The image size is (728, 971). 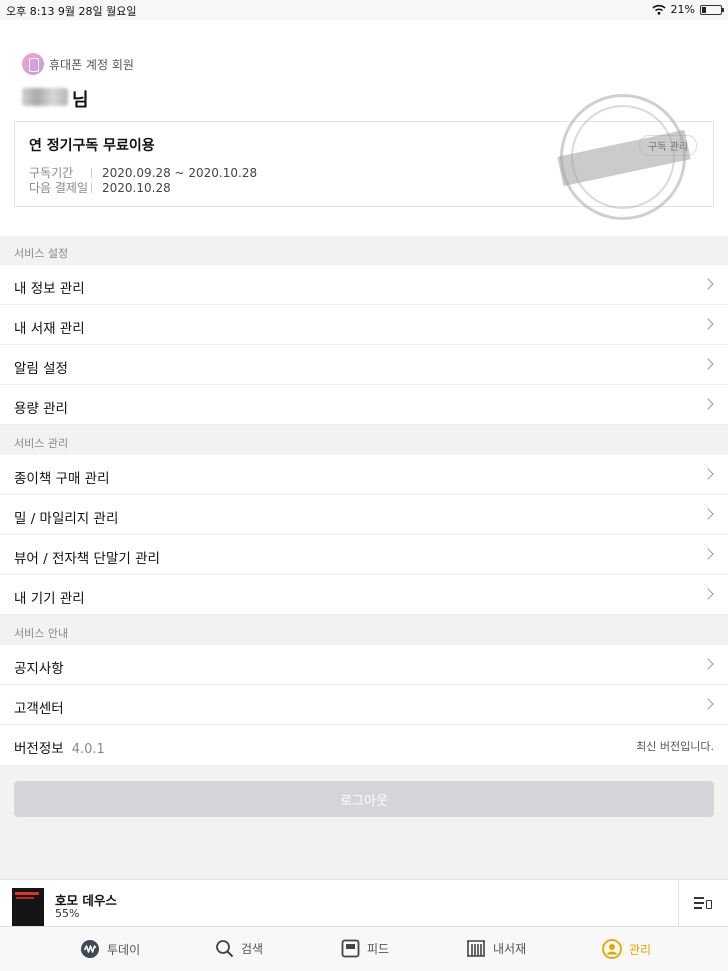 I want to click on tab-label: 관리, so click(x=640, y=949).